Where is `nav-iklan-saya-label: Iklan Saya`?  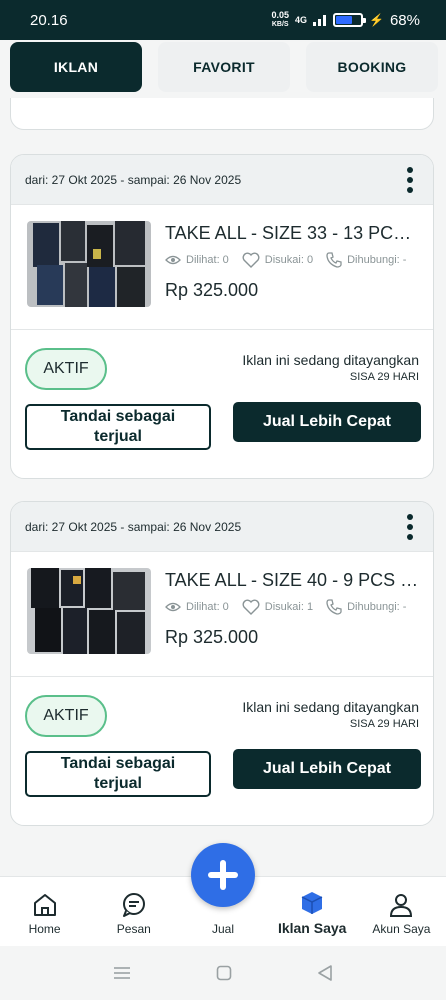
nav-iklan-saya-label: Iklan Saya is located at coordinates (312, 928).